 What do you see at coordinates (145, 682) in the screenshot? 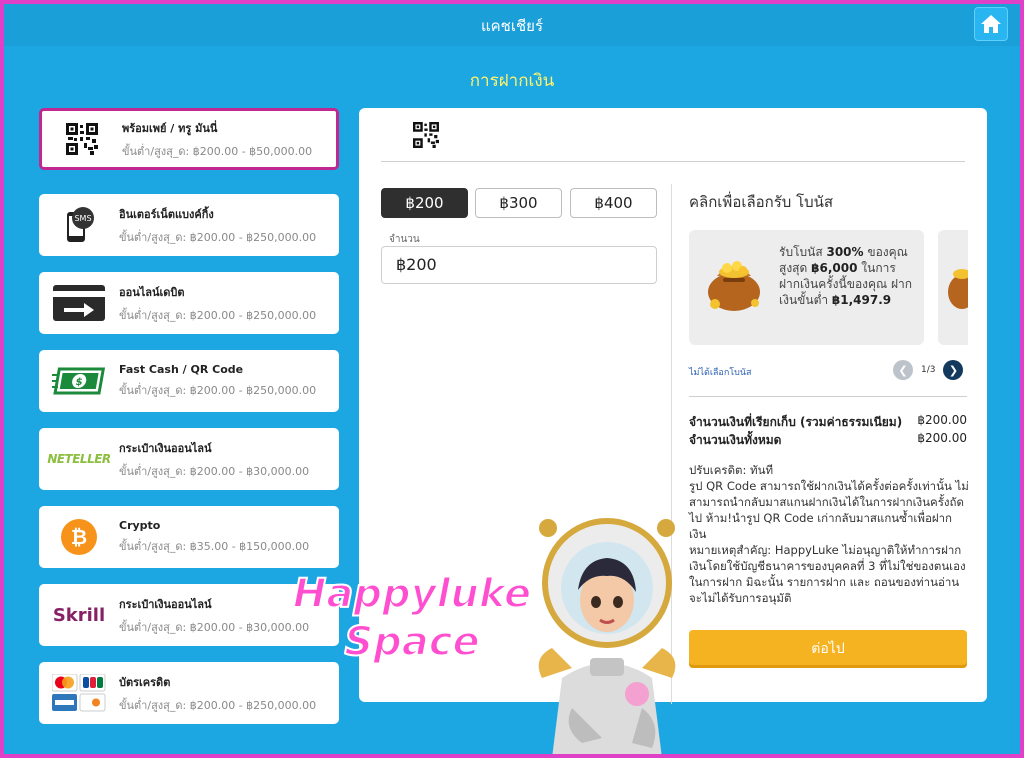
I see `method-name: บัตรเครดิต` at bounding box center [145, 682].